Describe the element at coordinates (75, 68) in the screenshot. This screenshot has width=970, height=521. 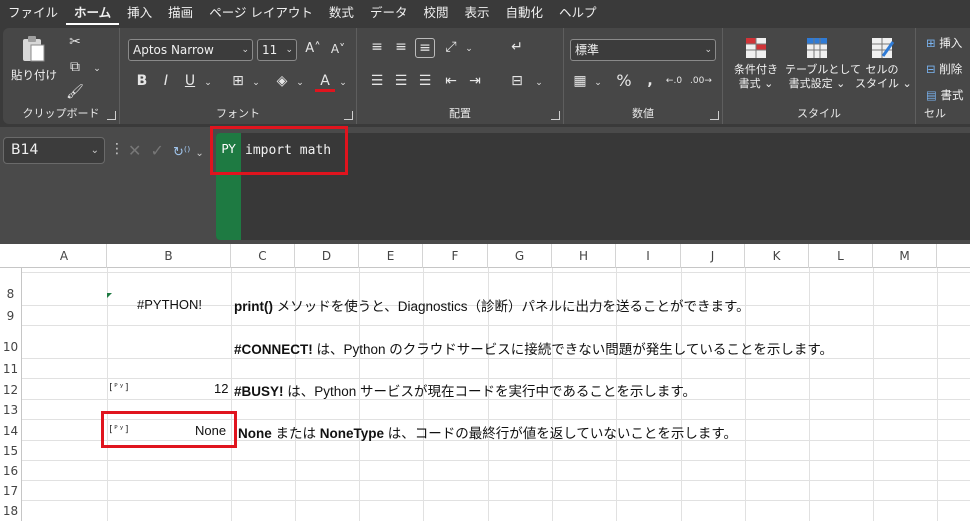
I see `copy-icon: ⧉` at that location.